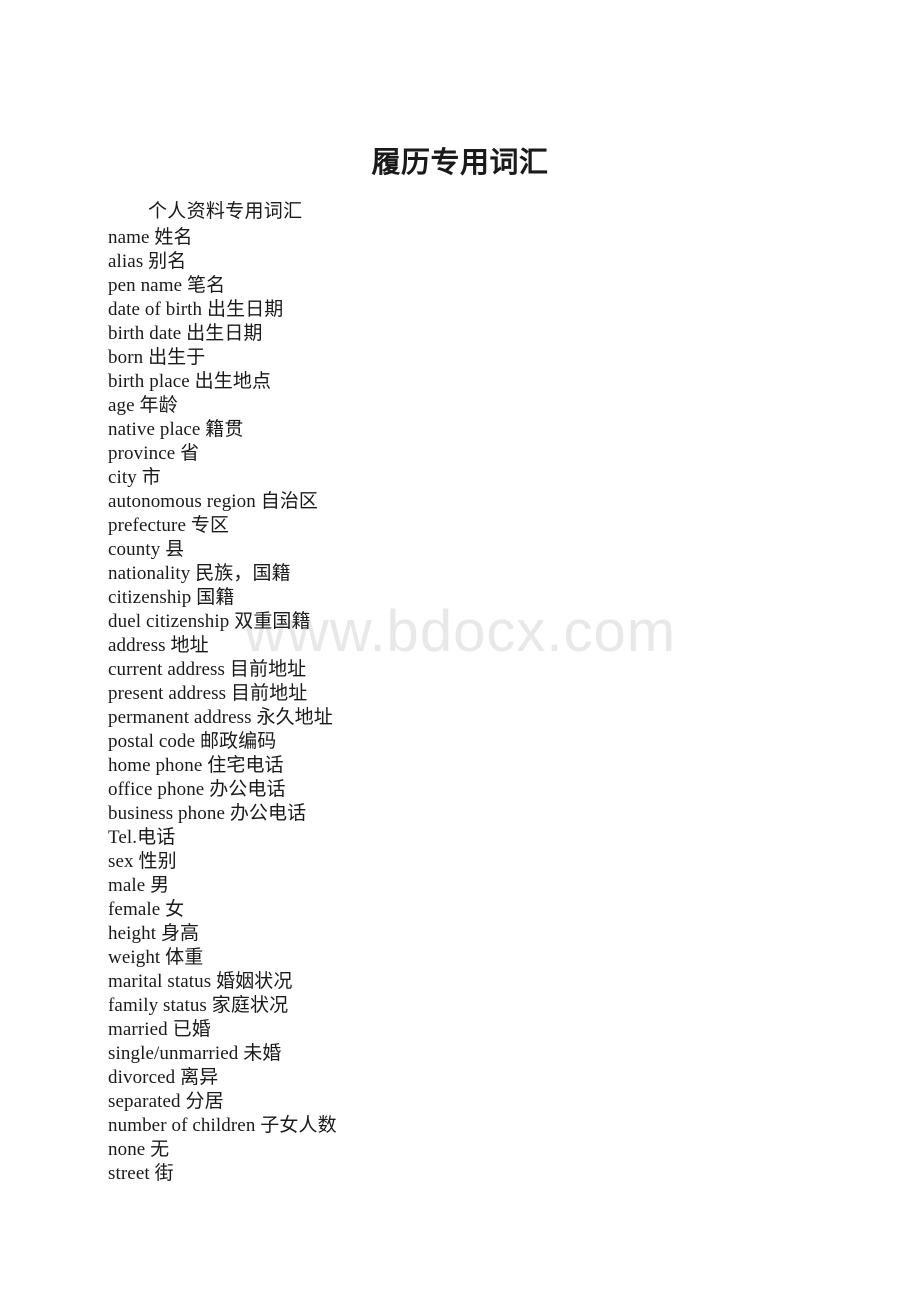  What do you see at coordinates (200, 981) in the screenshot?
I see `vocabulary-entry: marital status 婚姻状况` at bounding box center [200, 981].